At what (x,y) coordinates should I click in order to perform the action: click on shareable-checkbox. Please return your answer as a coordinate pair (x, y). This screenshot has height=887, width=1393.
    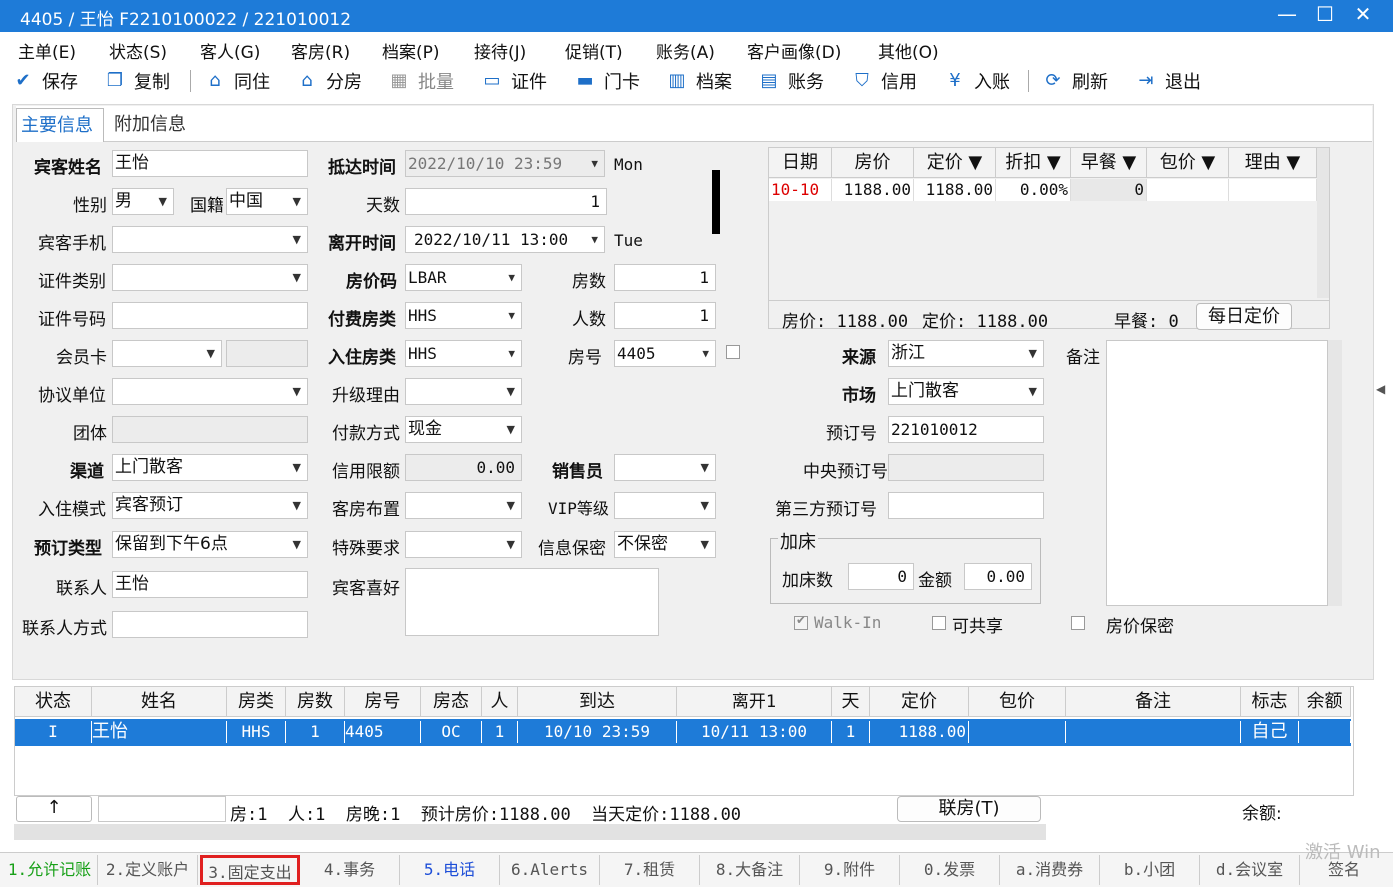
    Looking at the image, I should click on (939, 623).